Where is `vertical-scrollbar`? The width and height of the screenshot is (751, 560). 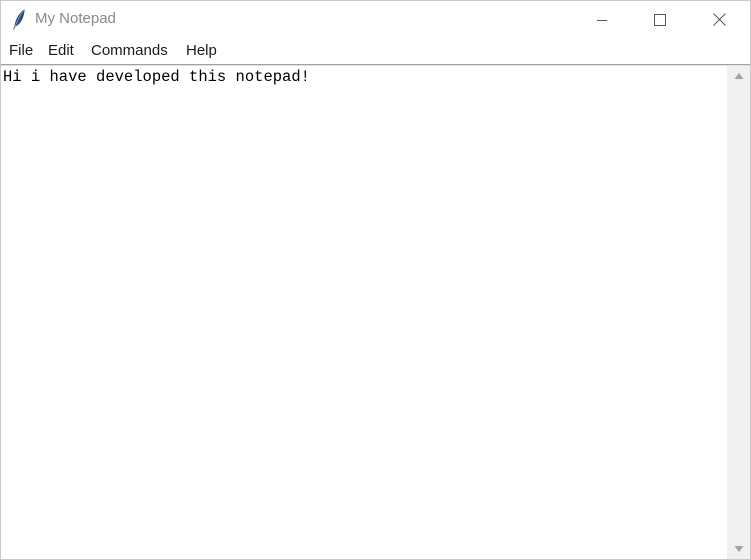
vertical-scrollbar is located at coordinates (738, 312).